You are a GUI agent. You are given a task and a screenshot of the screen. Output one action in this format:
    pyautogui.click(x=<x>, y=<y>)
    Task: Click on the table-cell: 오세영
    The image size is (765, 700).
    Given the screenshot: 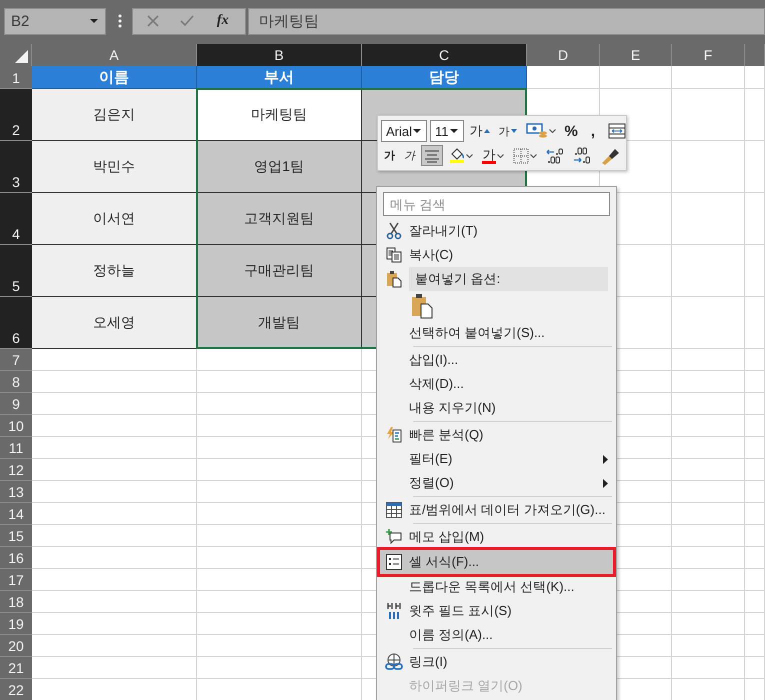 What is the action you would take?
    pyautogui.click(x=114, y=323)
    